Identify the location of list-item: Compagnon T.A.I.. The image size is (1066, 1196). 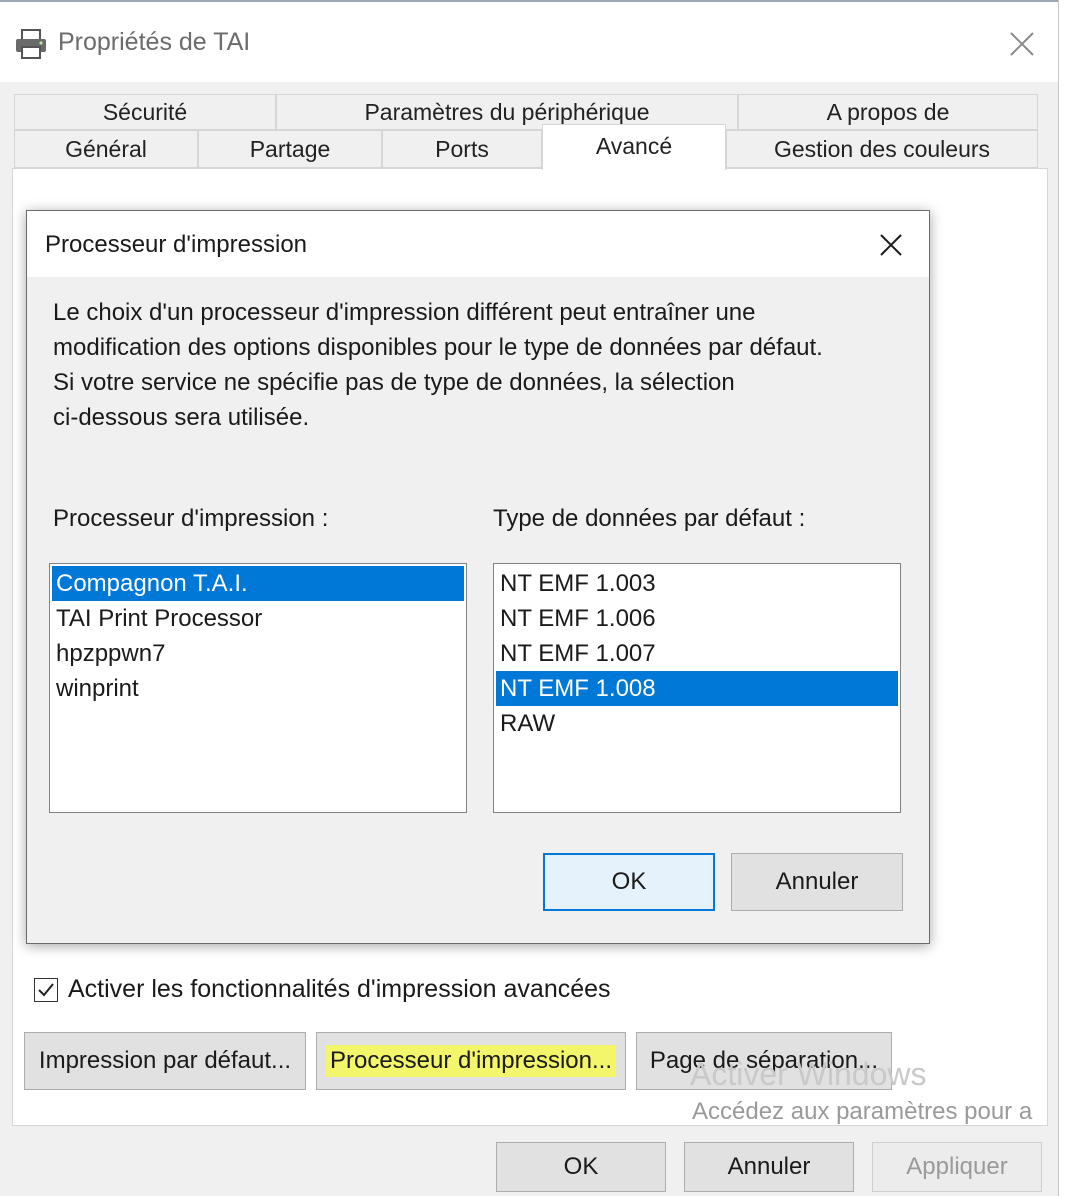
(258, 583).